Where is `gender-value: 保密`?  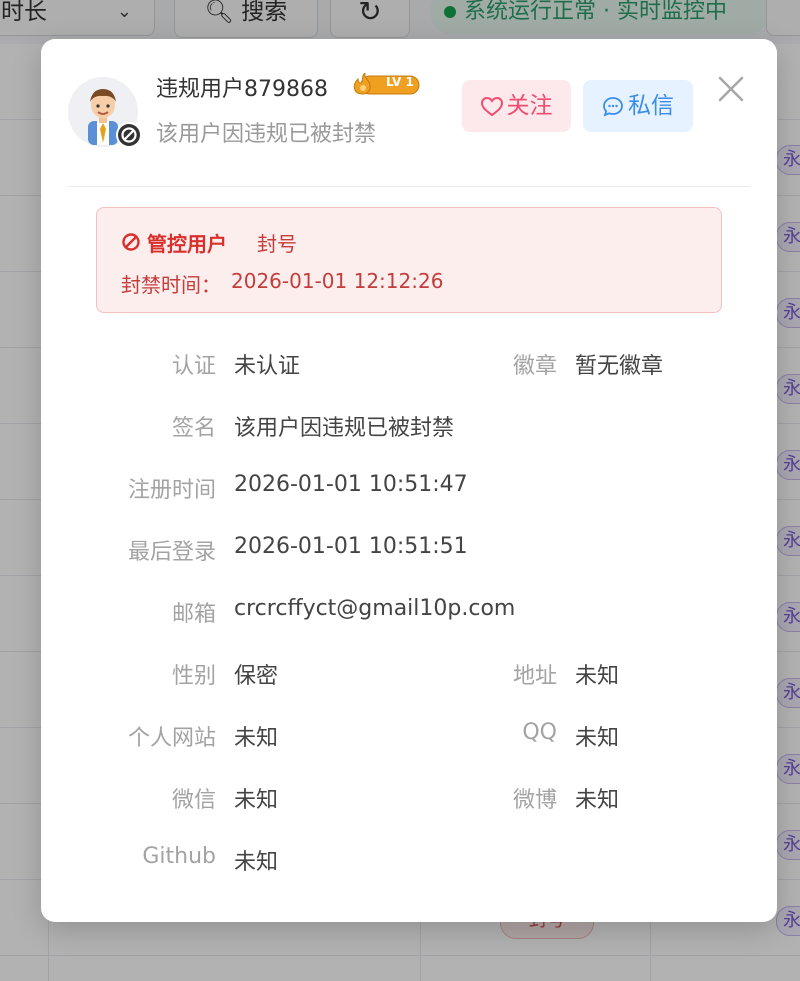 gender-value: 保密 is located at coordinates (256, 676).